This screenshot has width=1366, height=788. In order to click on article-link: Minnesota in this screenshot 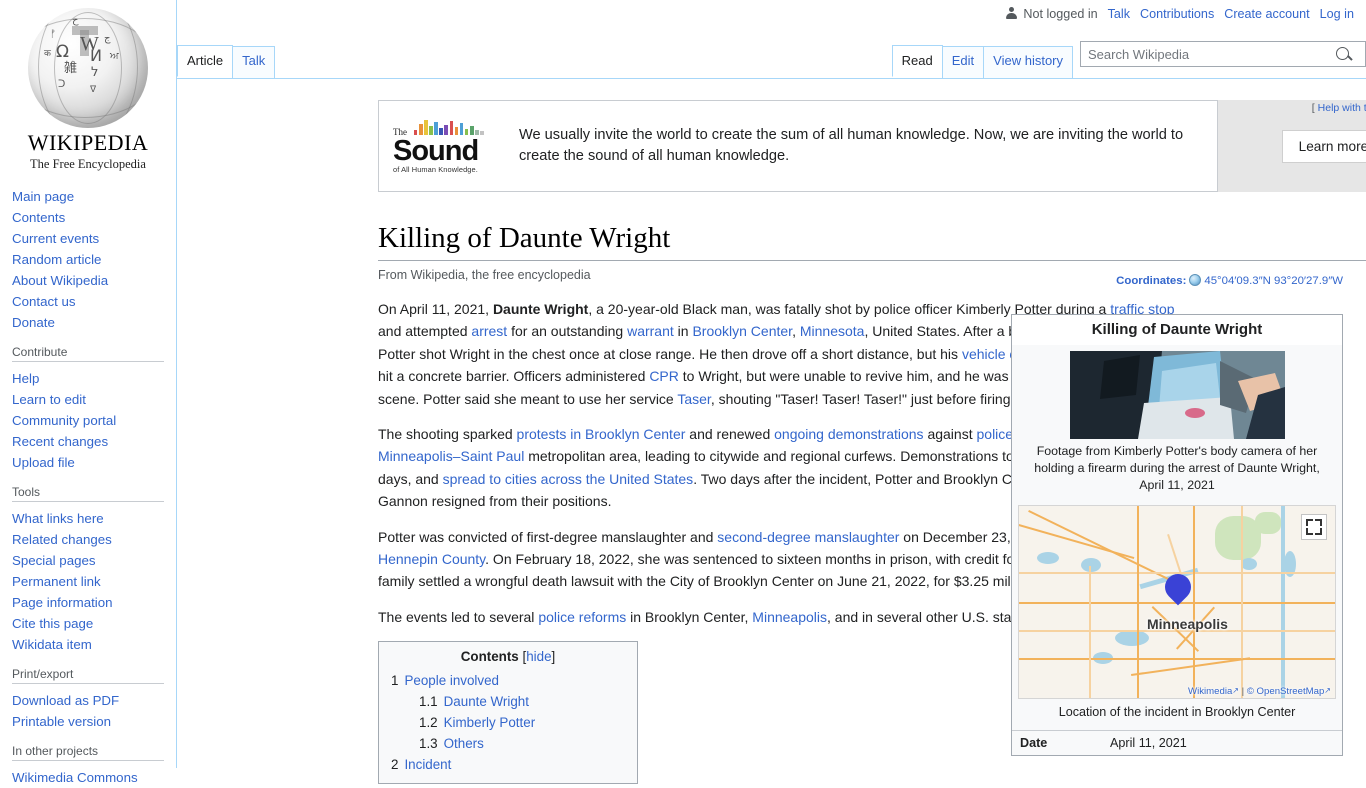, I will do `click(832, 331)`.